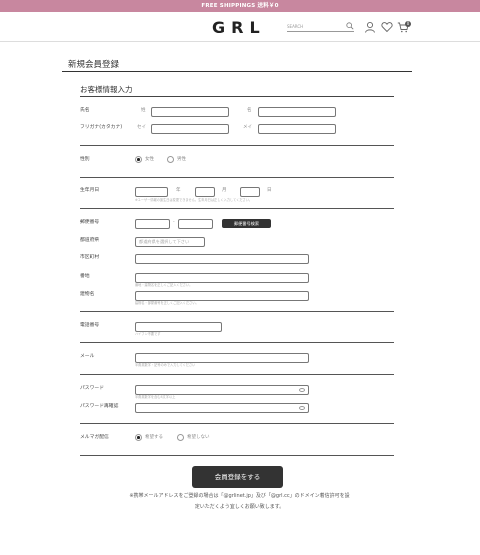 This screenshot has height=555, width=480. Describe the element at coordinates (222, 296) in the screenshot. I see `building-field` at that location.